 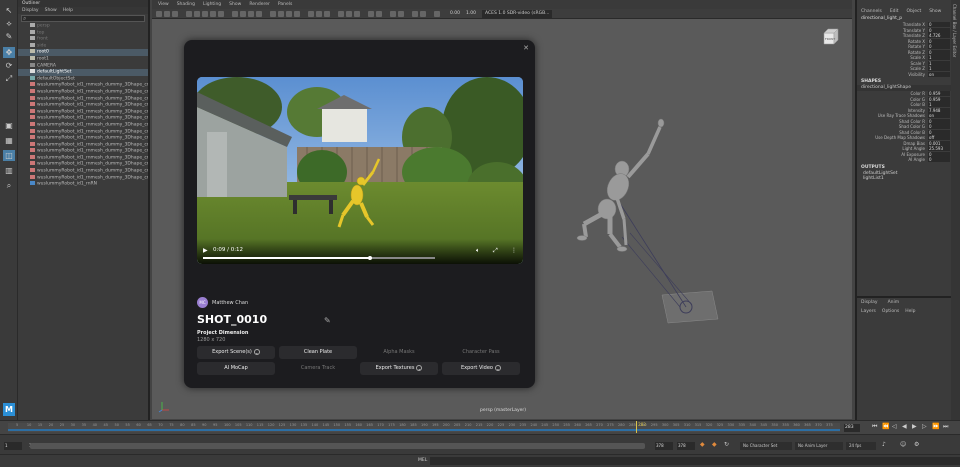 I want to click on layer-menu-layers: Layers, so click(x=868, y=311).